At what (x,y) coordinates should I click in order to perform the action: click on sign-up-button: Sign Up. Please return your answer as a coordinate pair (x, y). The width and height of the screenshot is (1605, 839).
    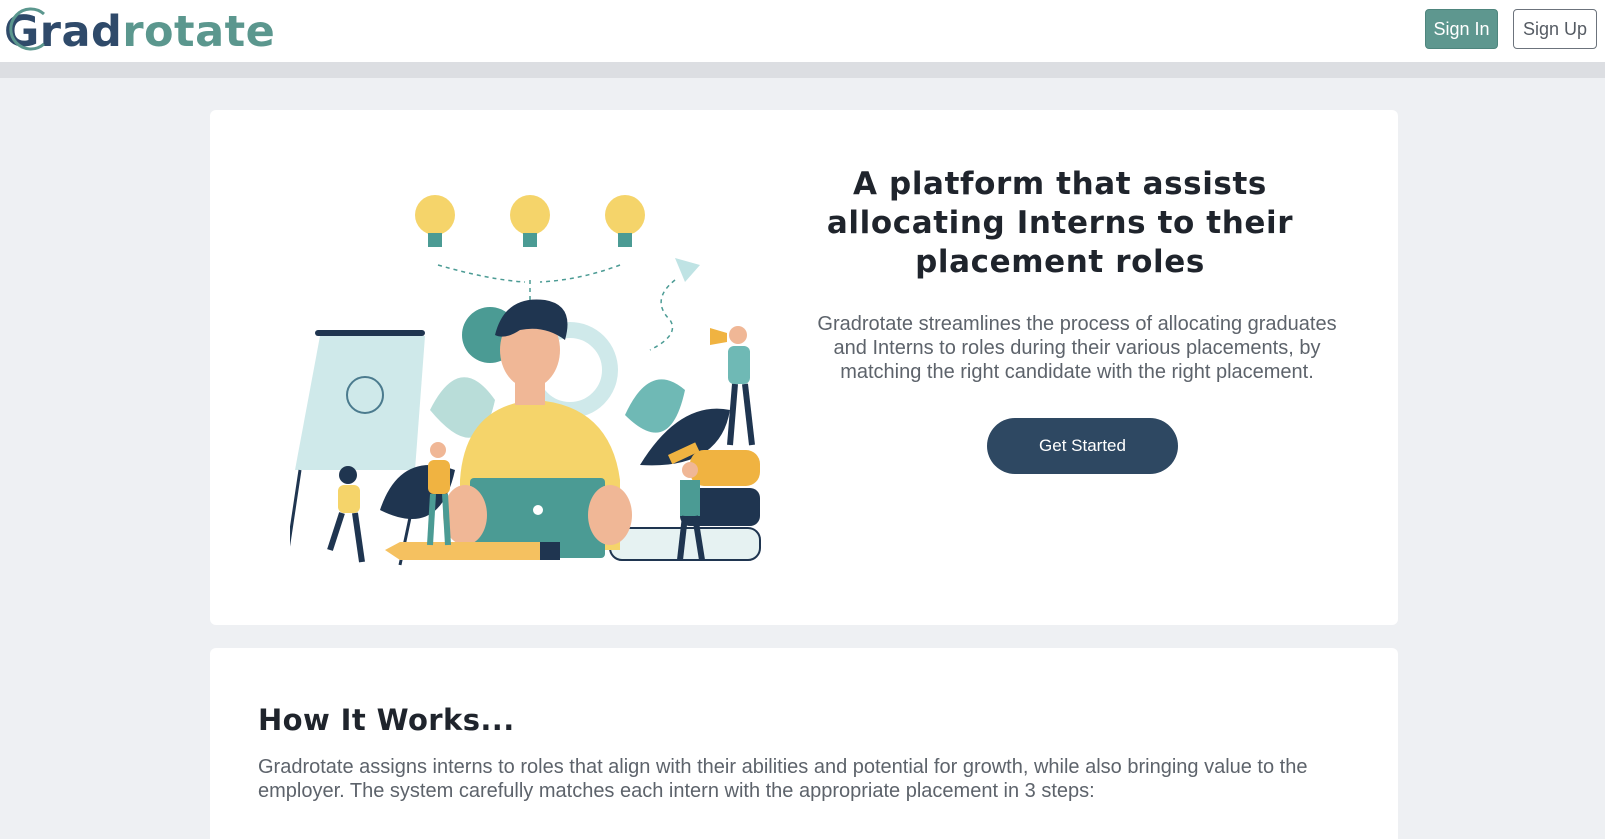
    Looking at the image, I should click on (1555, 29).